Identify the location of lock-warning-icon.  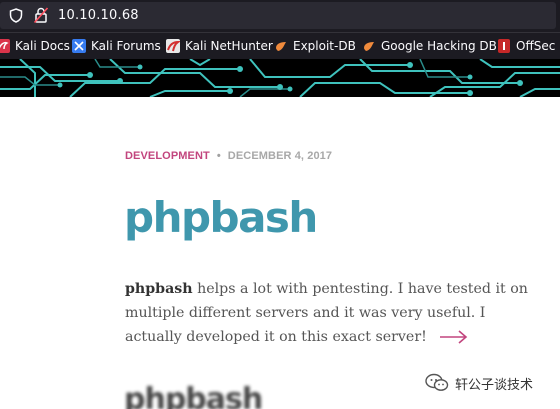
(41, 15).